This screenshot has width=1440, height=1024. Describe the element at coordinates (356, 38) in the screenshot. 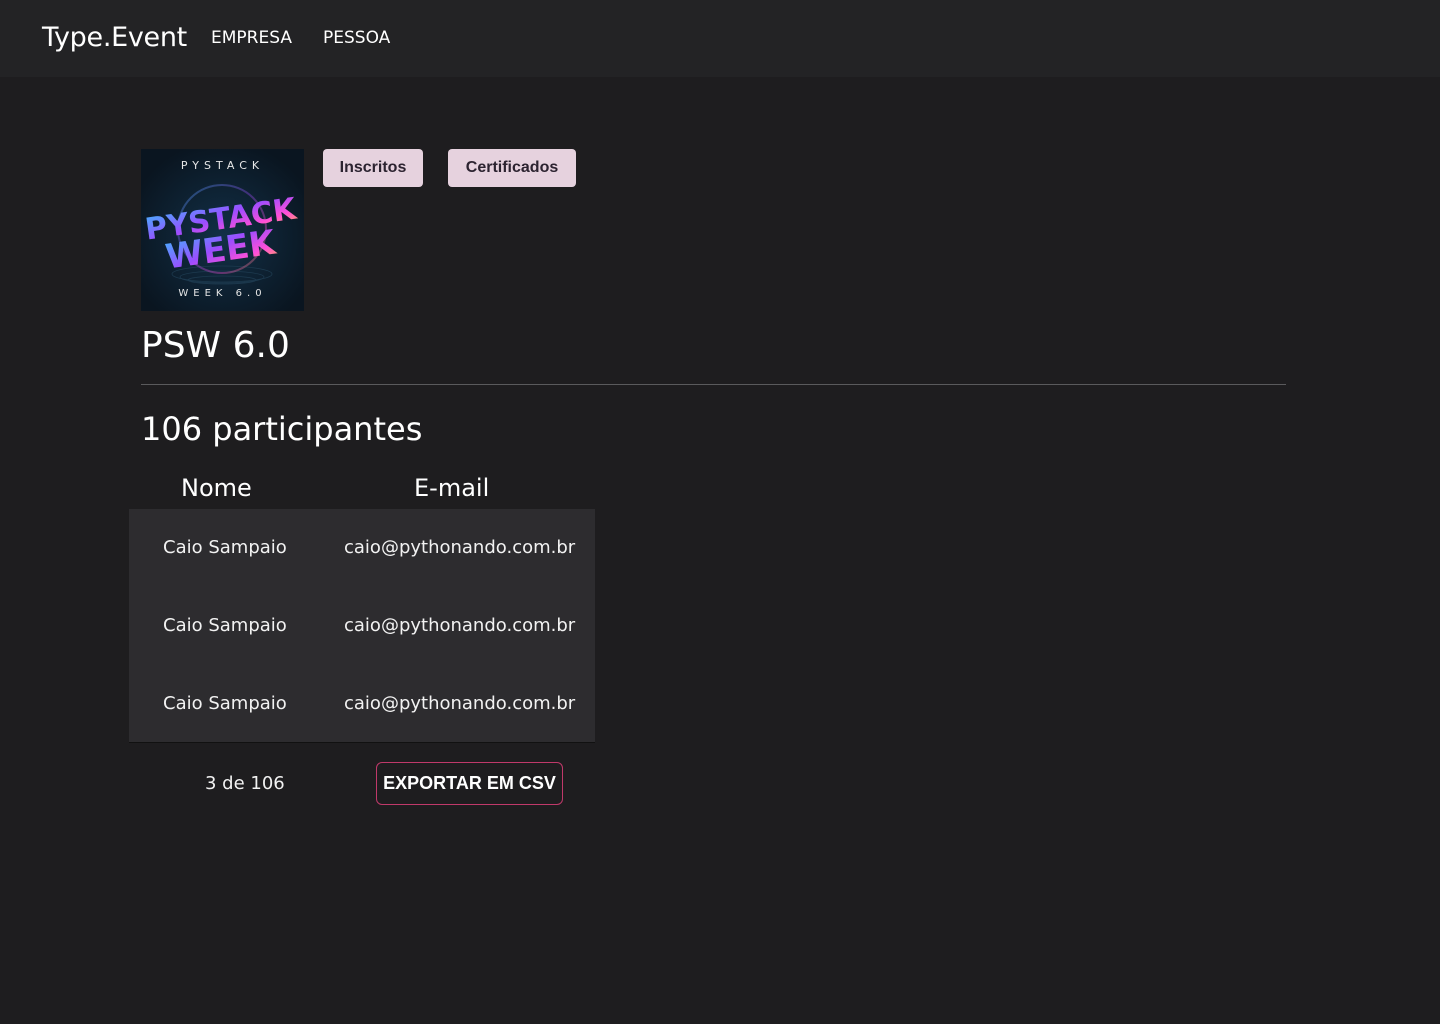

I see `nav-link-pessoa: PESSOA` at that location.